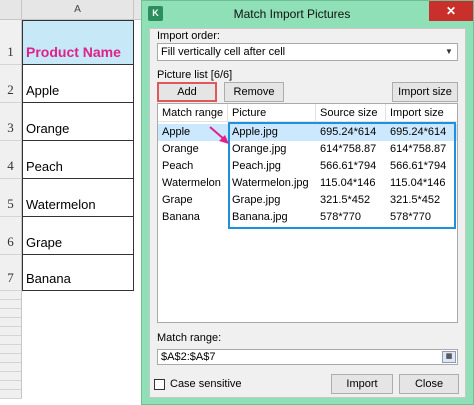  Describe the element at coordinates (206, 384) in the screenshot. I see `case-sensitive-label: Case sensitive` at that location.